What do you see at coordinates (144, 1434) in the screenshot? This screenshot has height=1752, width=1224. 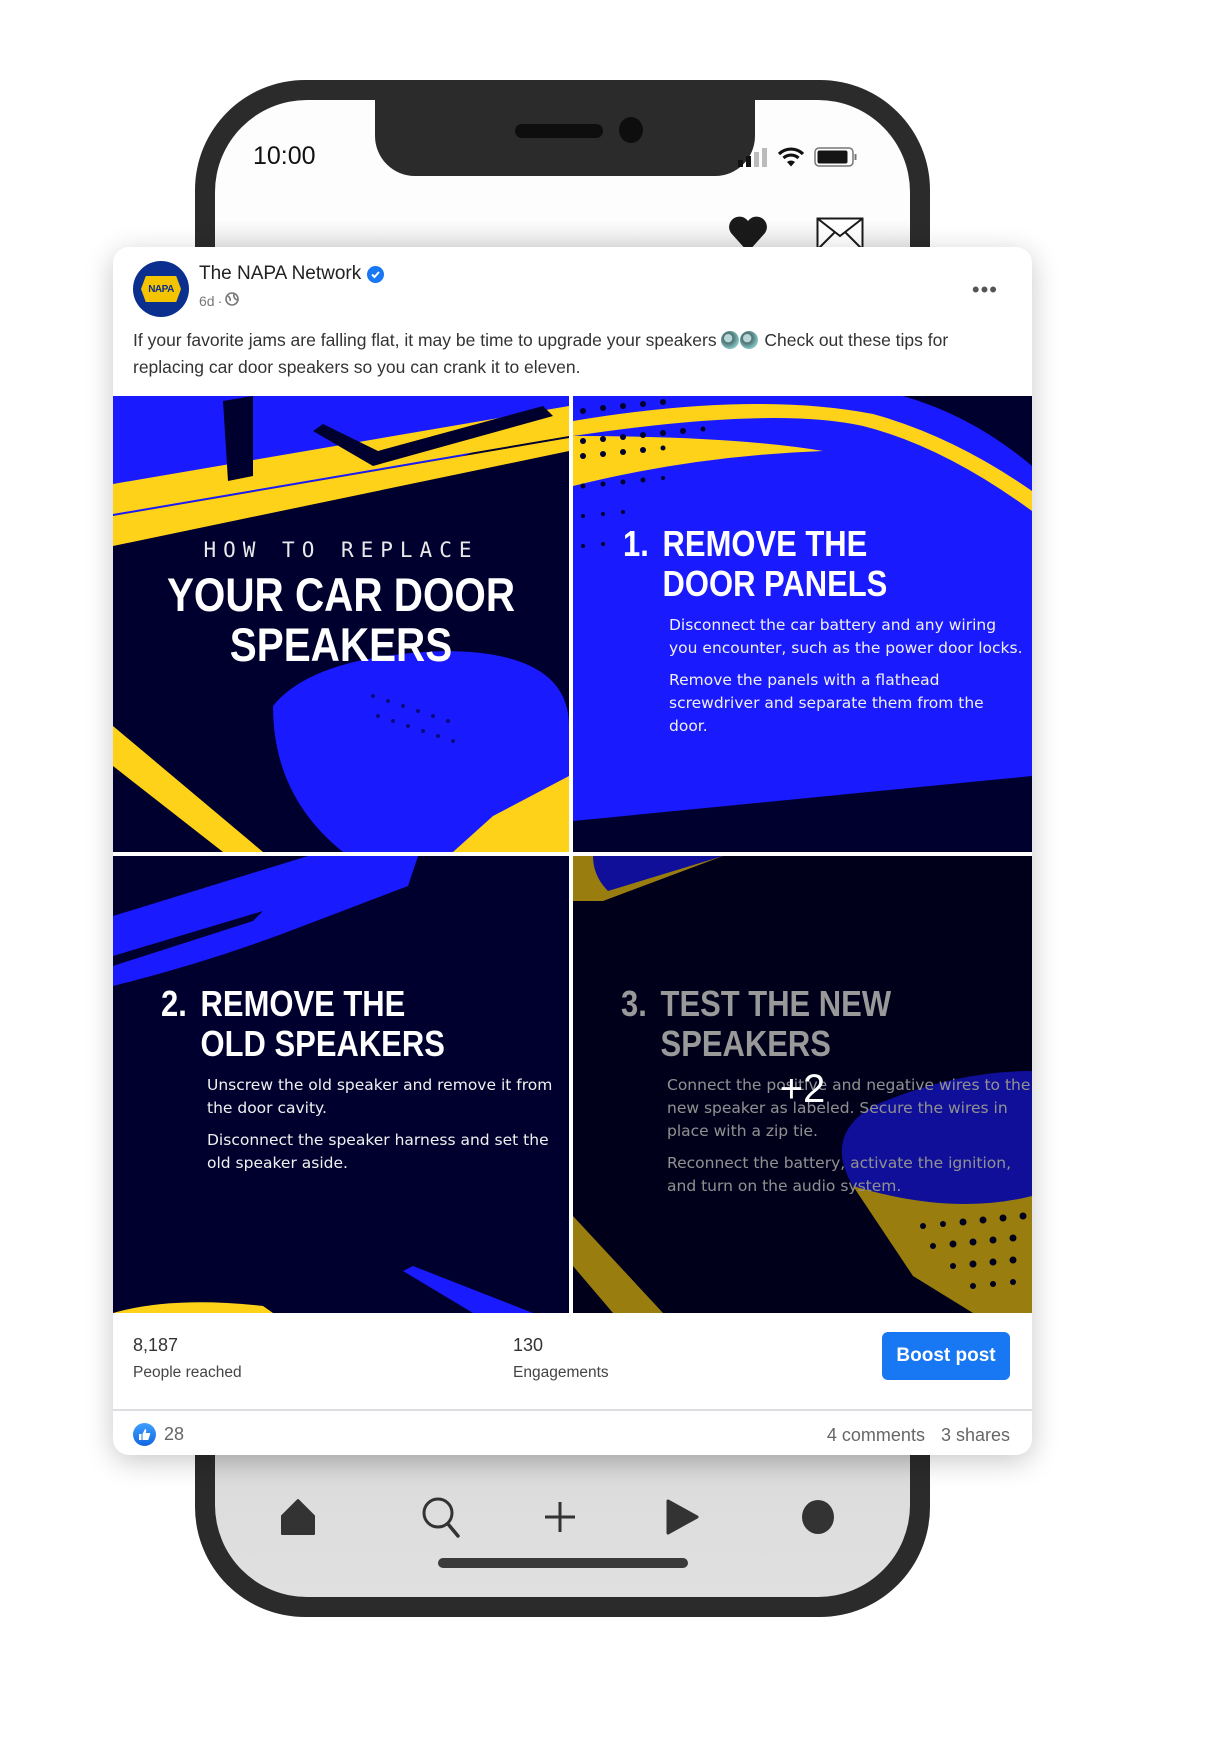 I see `like-icon` at bounding box center [144, 1434].